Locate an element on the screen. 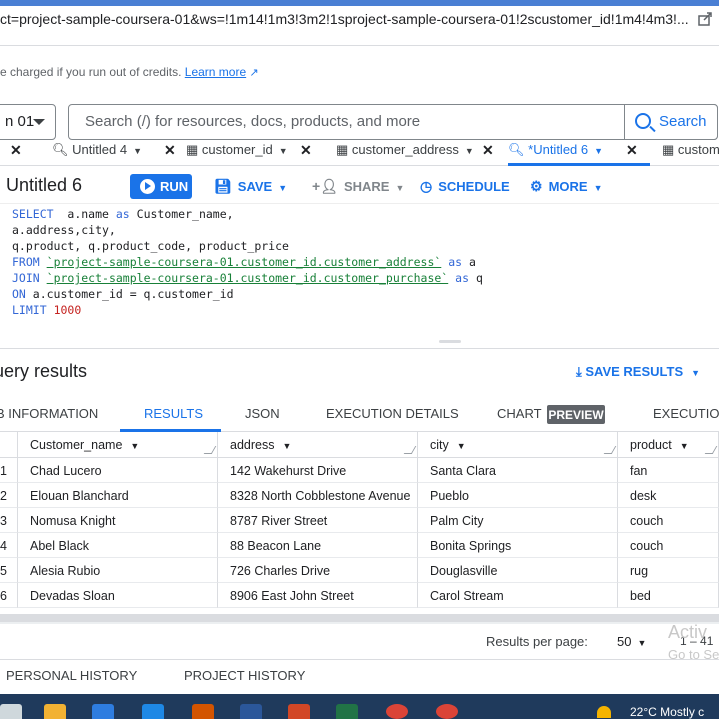 This screenshot has height=719, width=719. clock-icon: ◷ is located at coordinates (426, 186).